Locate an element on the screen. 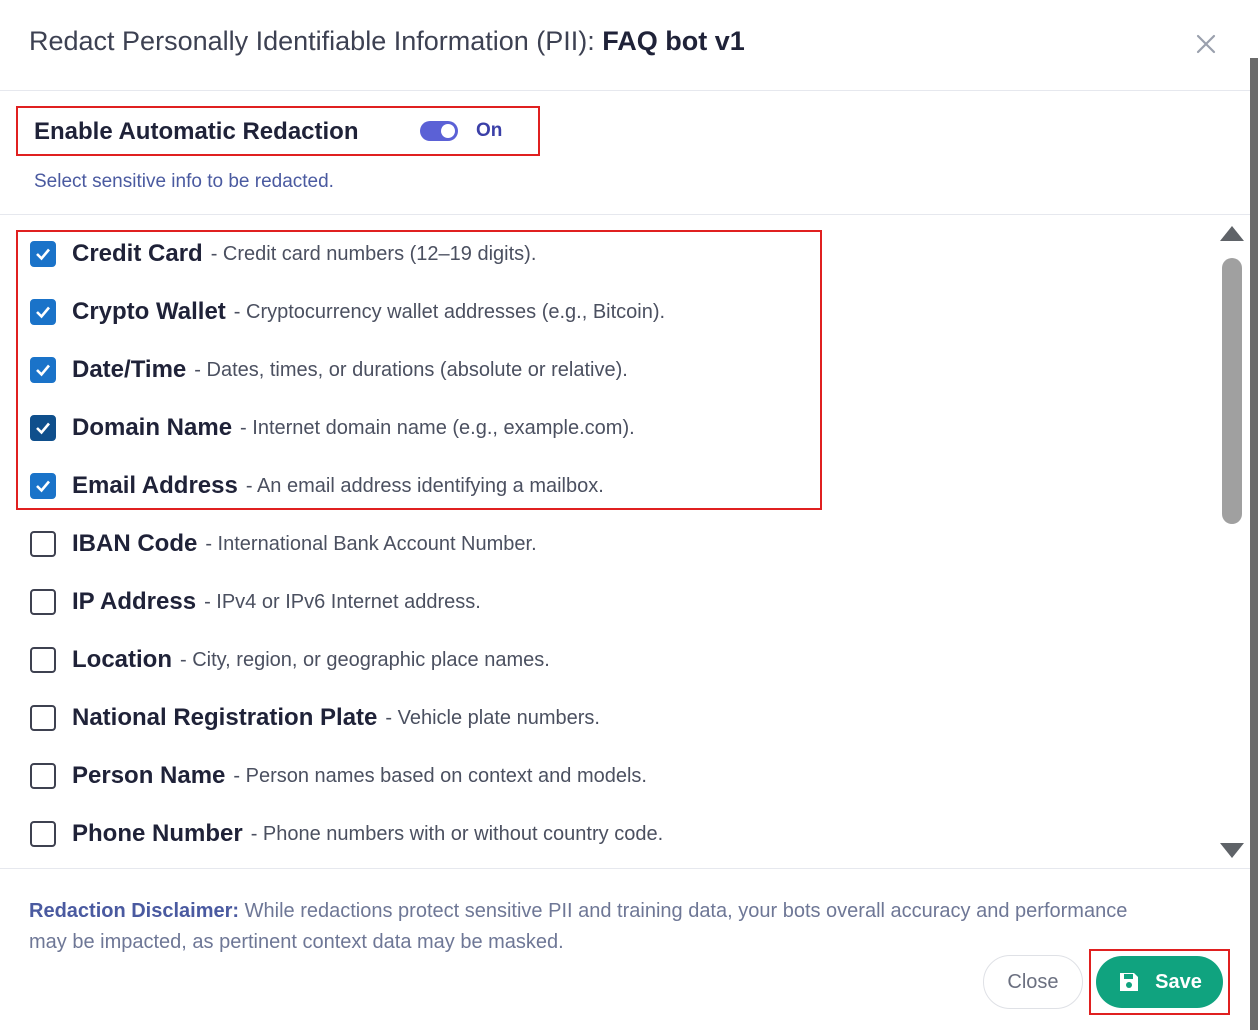  pii-item-name: Location is located at coordinates (122, 659).